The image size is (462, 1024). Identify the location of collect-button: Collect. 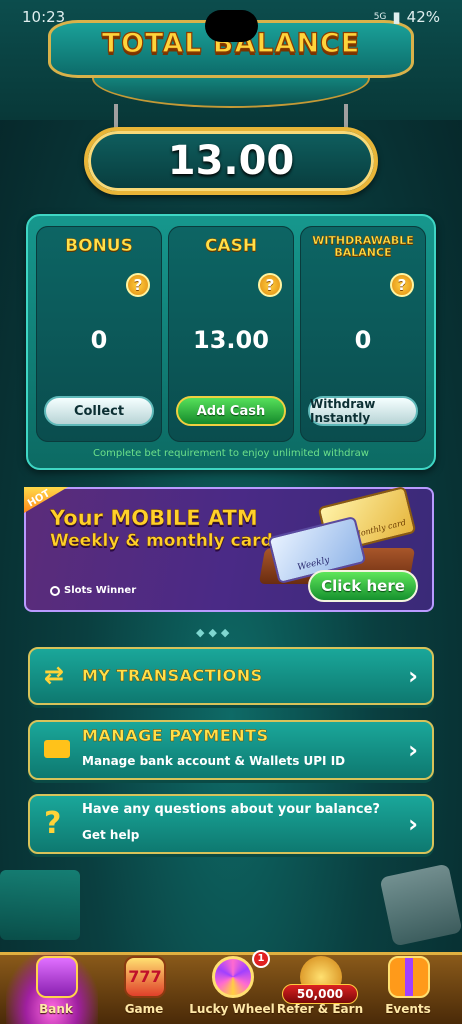
(99, 411).